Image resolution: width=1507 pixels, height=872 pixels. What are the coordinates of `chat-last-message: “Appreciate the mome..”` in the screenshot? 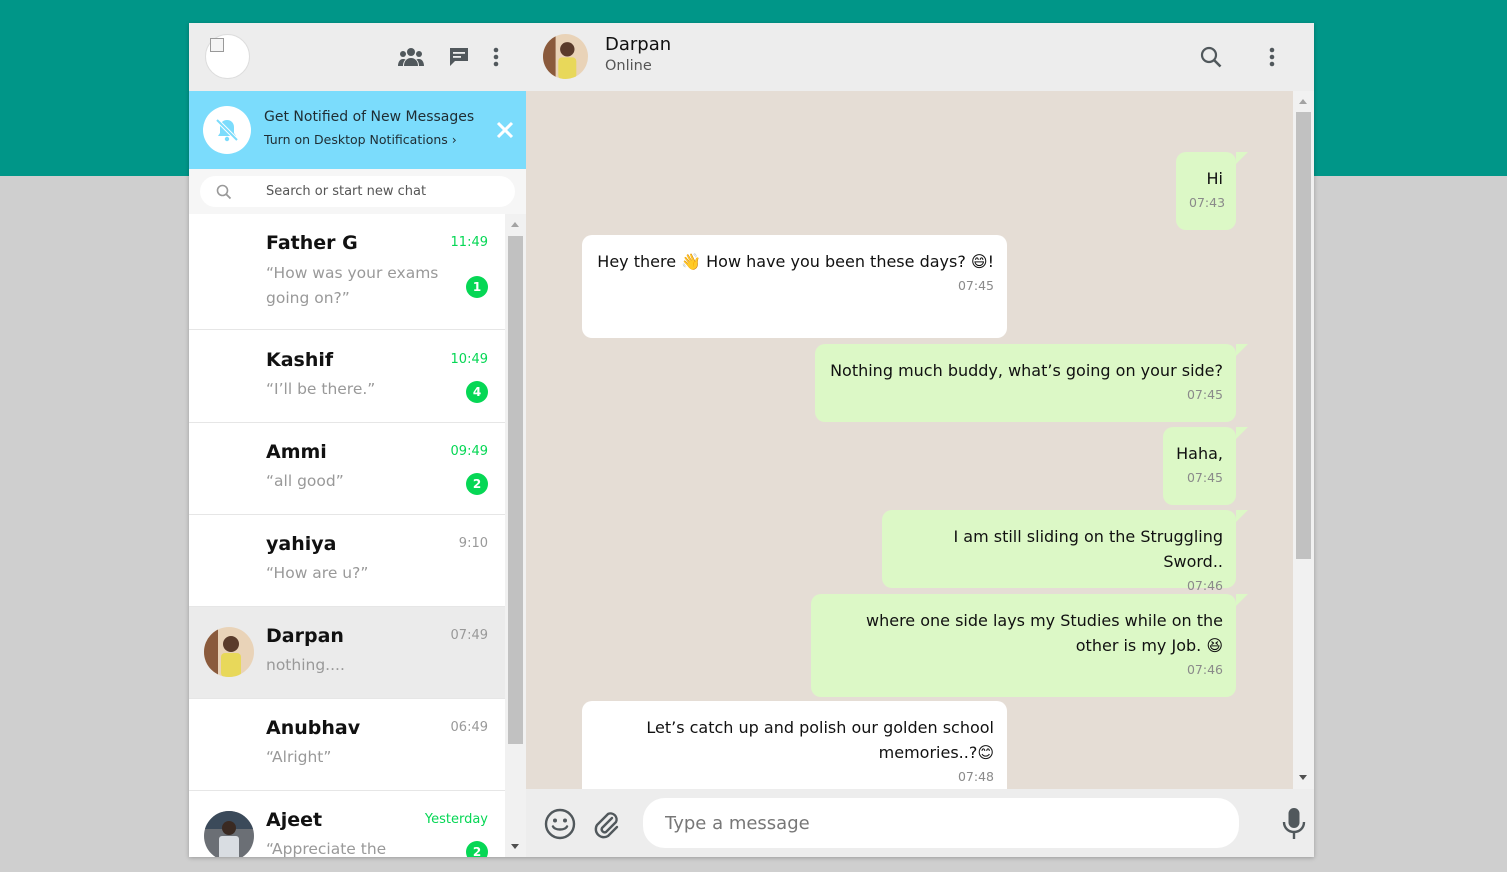 It's located at (326, 848).